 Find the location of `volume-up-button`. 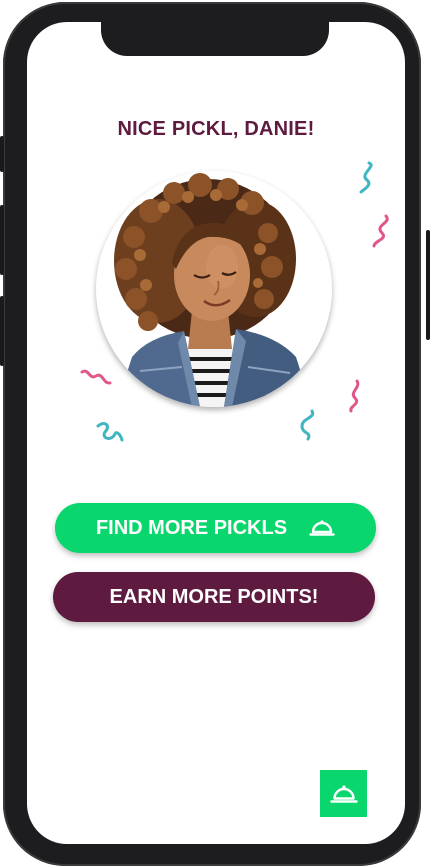

volume-up-button is located at coordinates (2, 240).